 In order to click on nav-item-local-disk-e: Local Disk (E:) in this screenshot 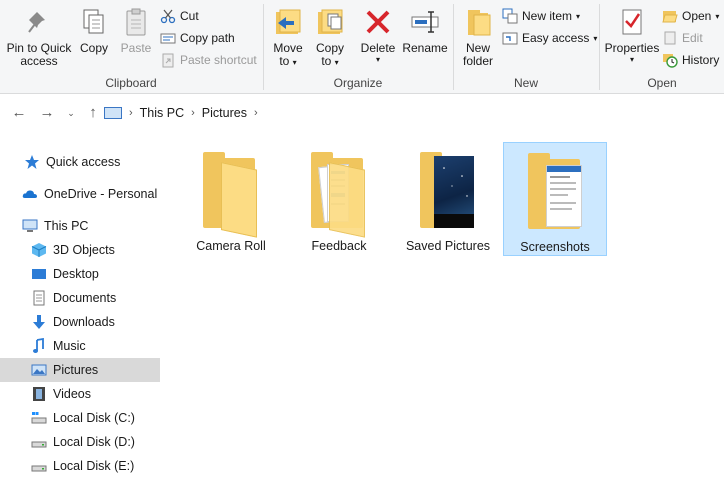, I will do `click(80, 466)`.